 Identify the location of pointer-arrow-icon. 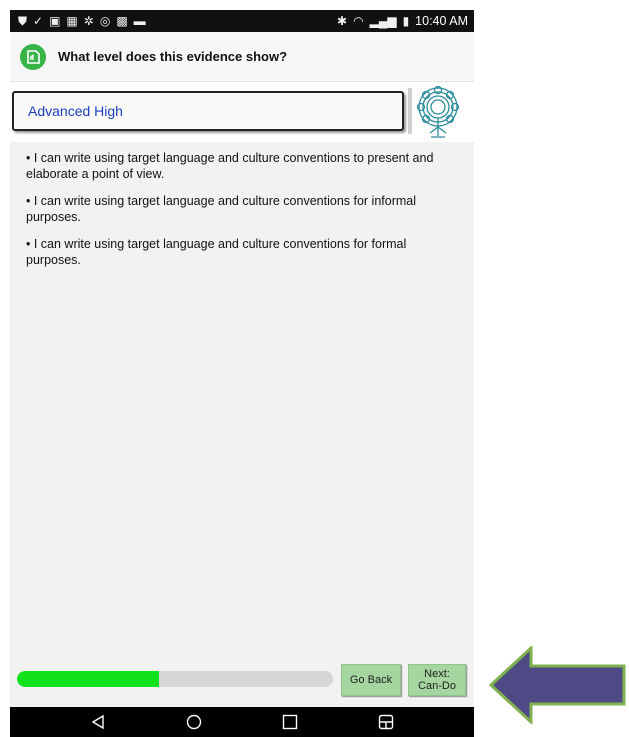
(557, 685).